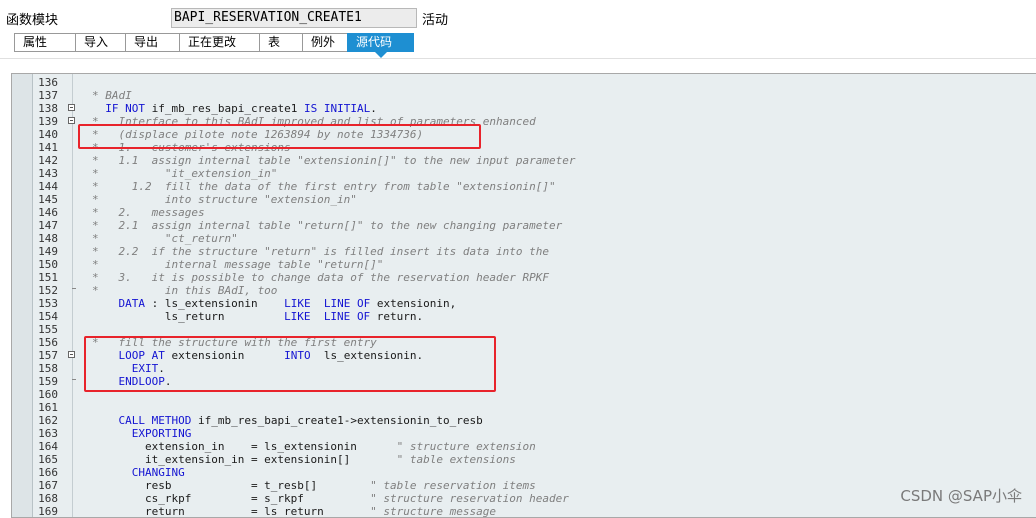  What do you see at coordinates (524, 264) in the screenshot?
I see `code-line: 150 * internal message table "return[]"` at bounding box center [524, 264].